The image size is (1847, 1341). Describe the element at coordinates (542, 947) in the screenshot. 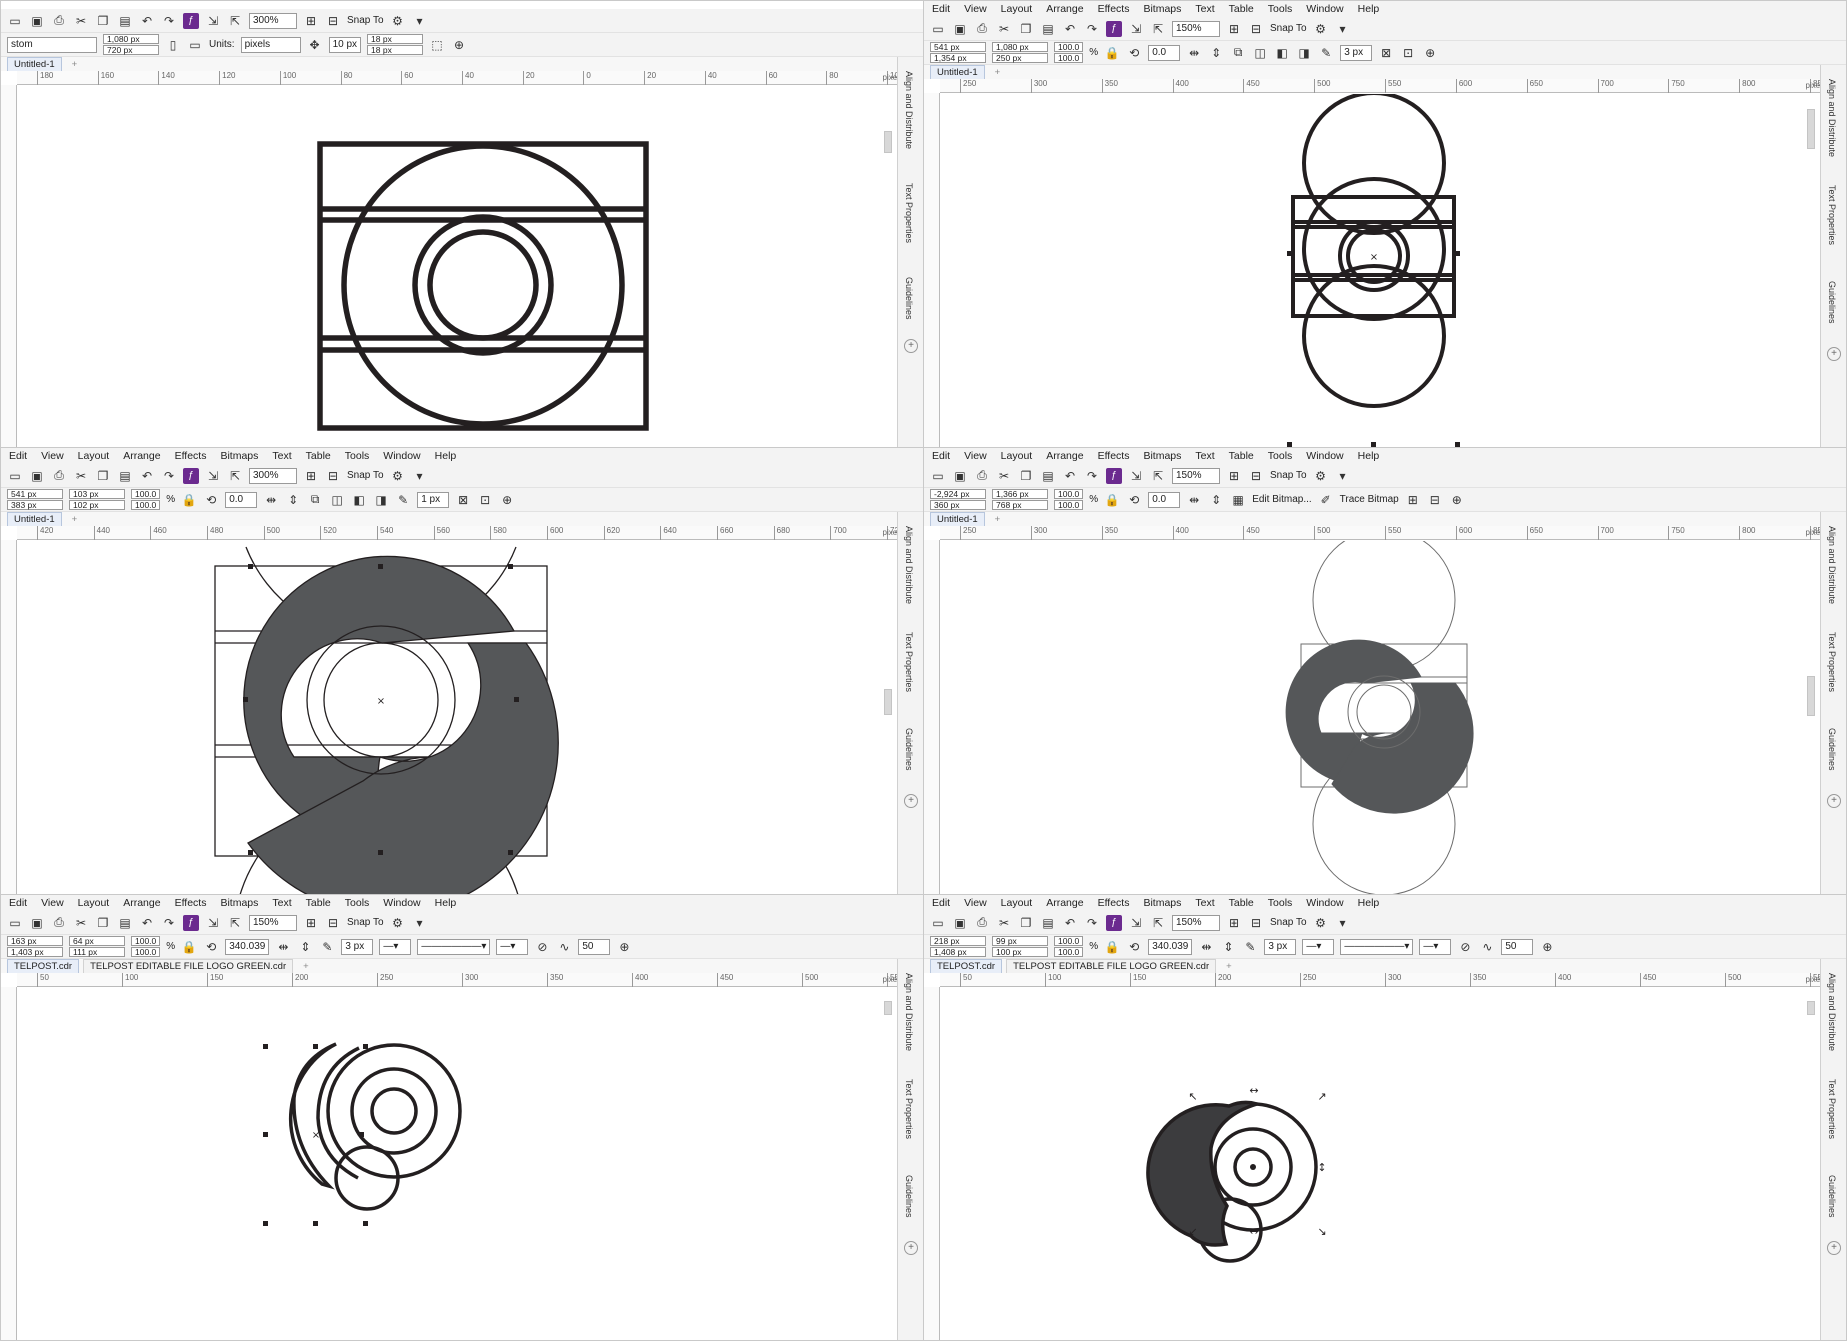

I see `close-curve-icon: ⊘` at that location.